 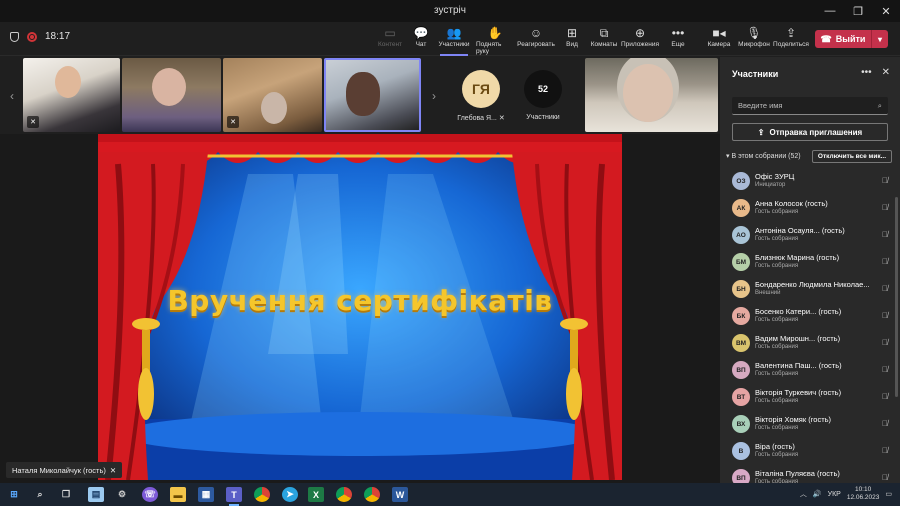 I want to click on keyboard-language: УКР, so click(x=834, y=494).